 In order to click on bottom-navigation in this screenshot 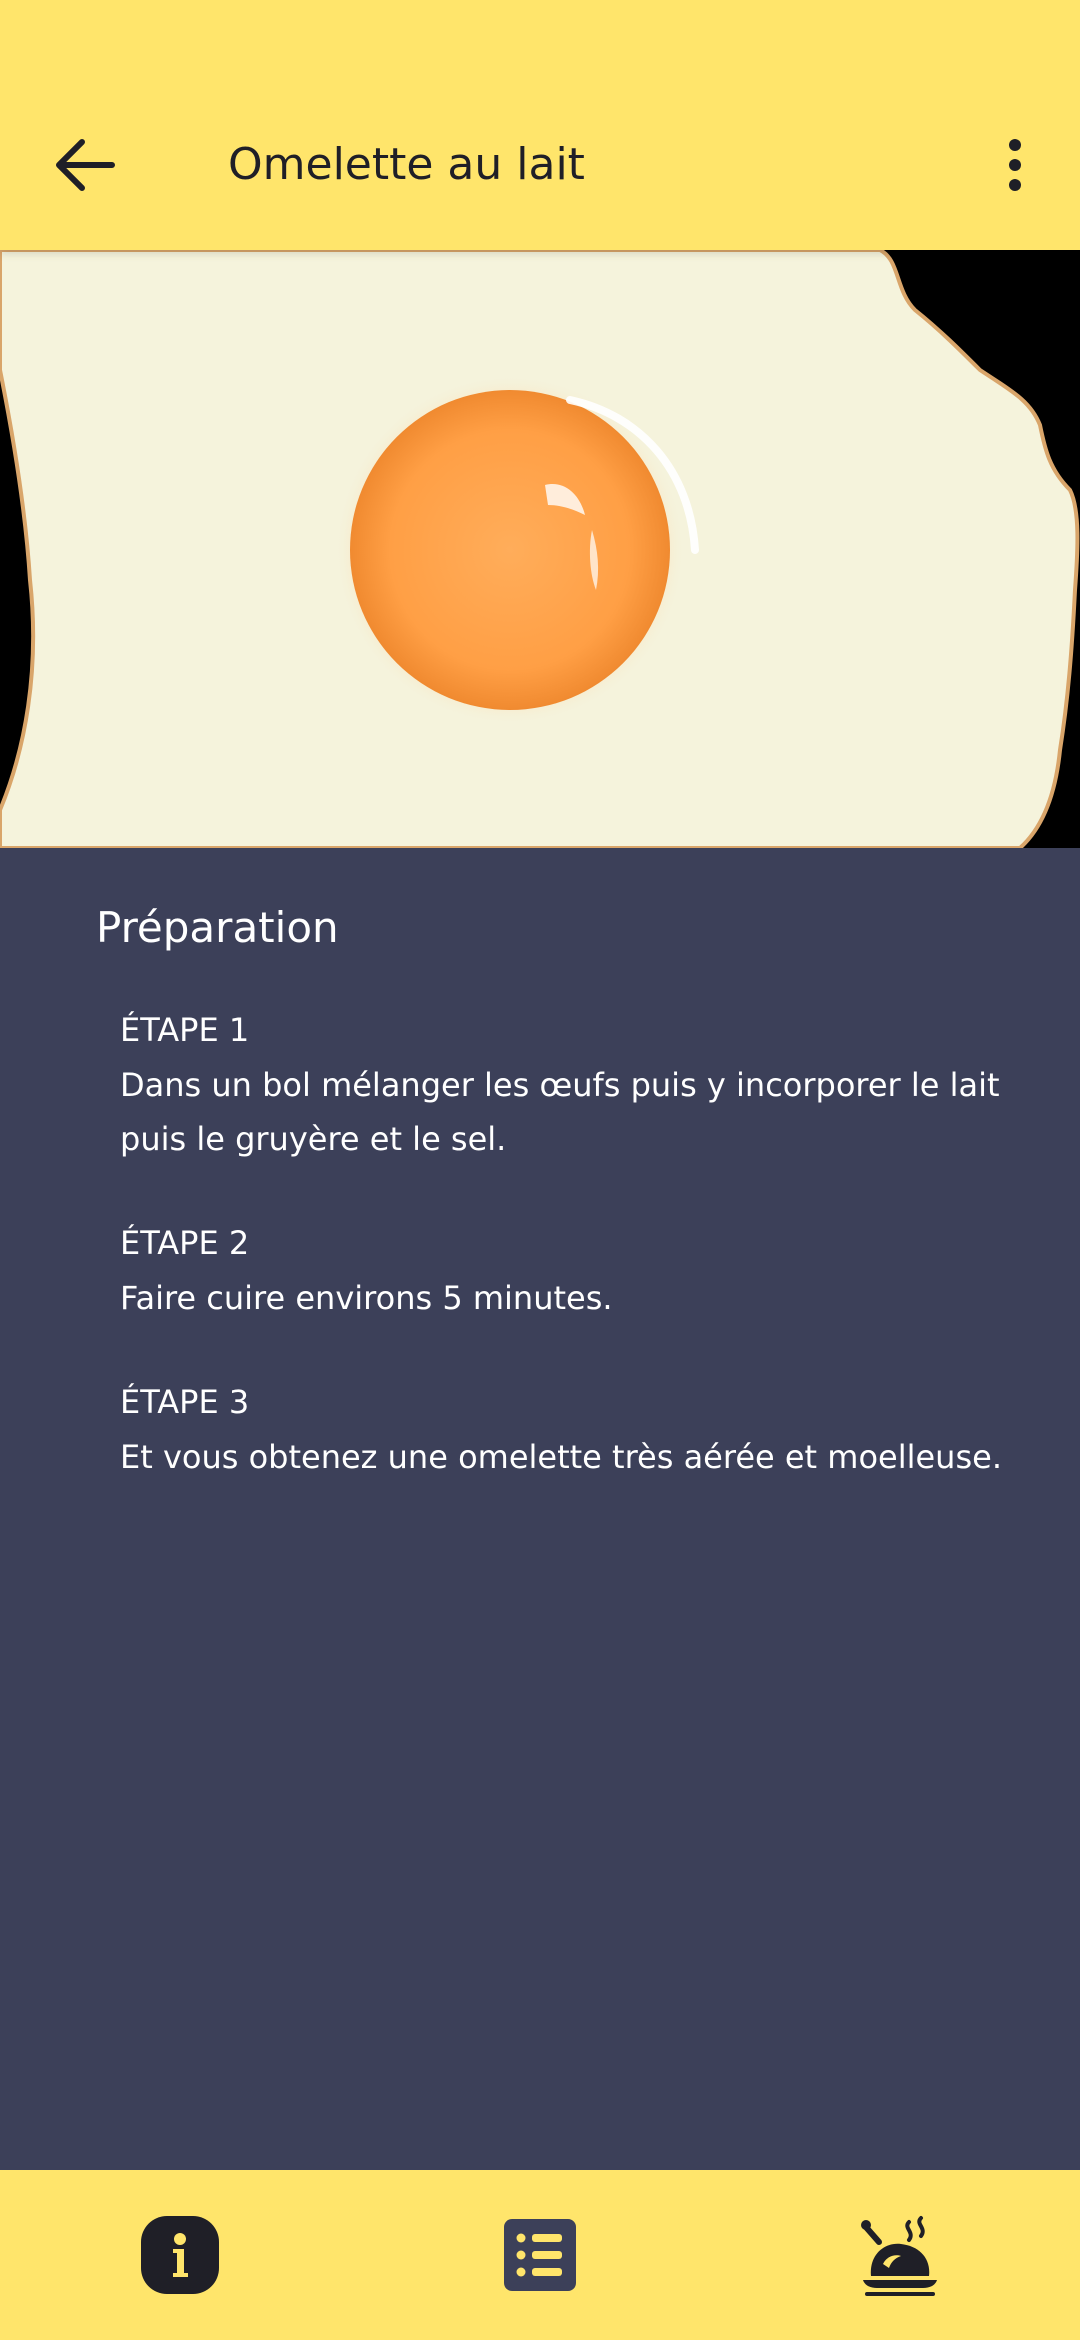, I will do `click(540, 2255)`.